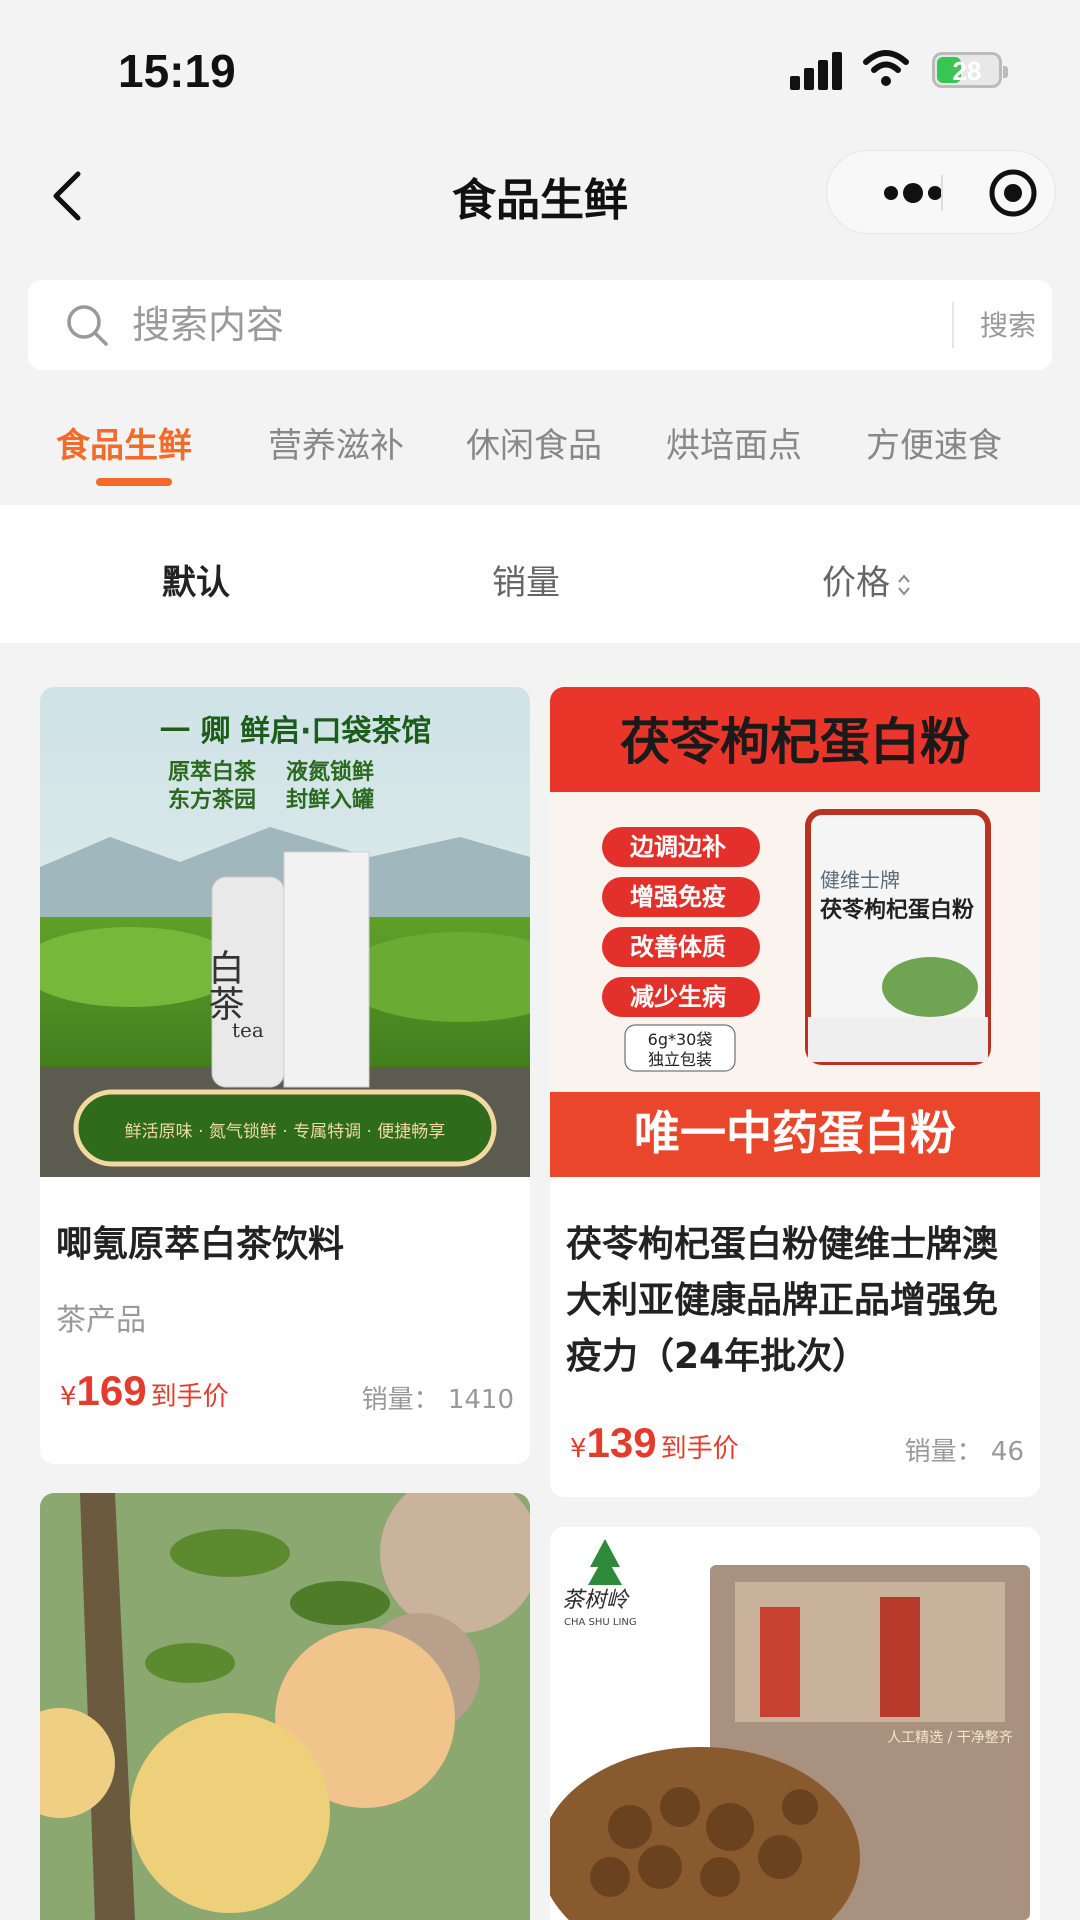 The width and height of the screenshot is (1080, 1920). What do you see at coordinates (336, 442) in the screenshot?
I see `tab-nutrition: 营养滋补` at bounding box center [336, 442].